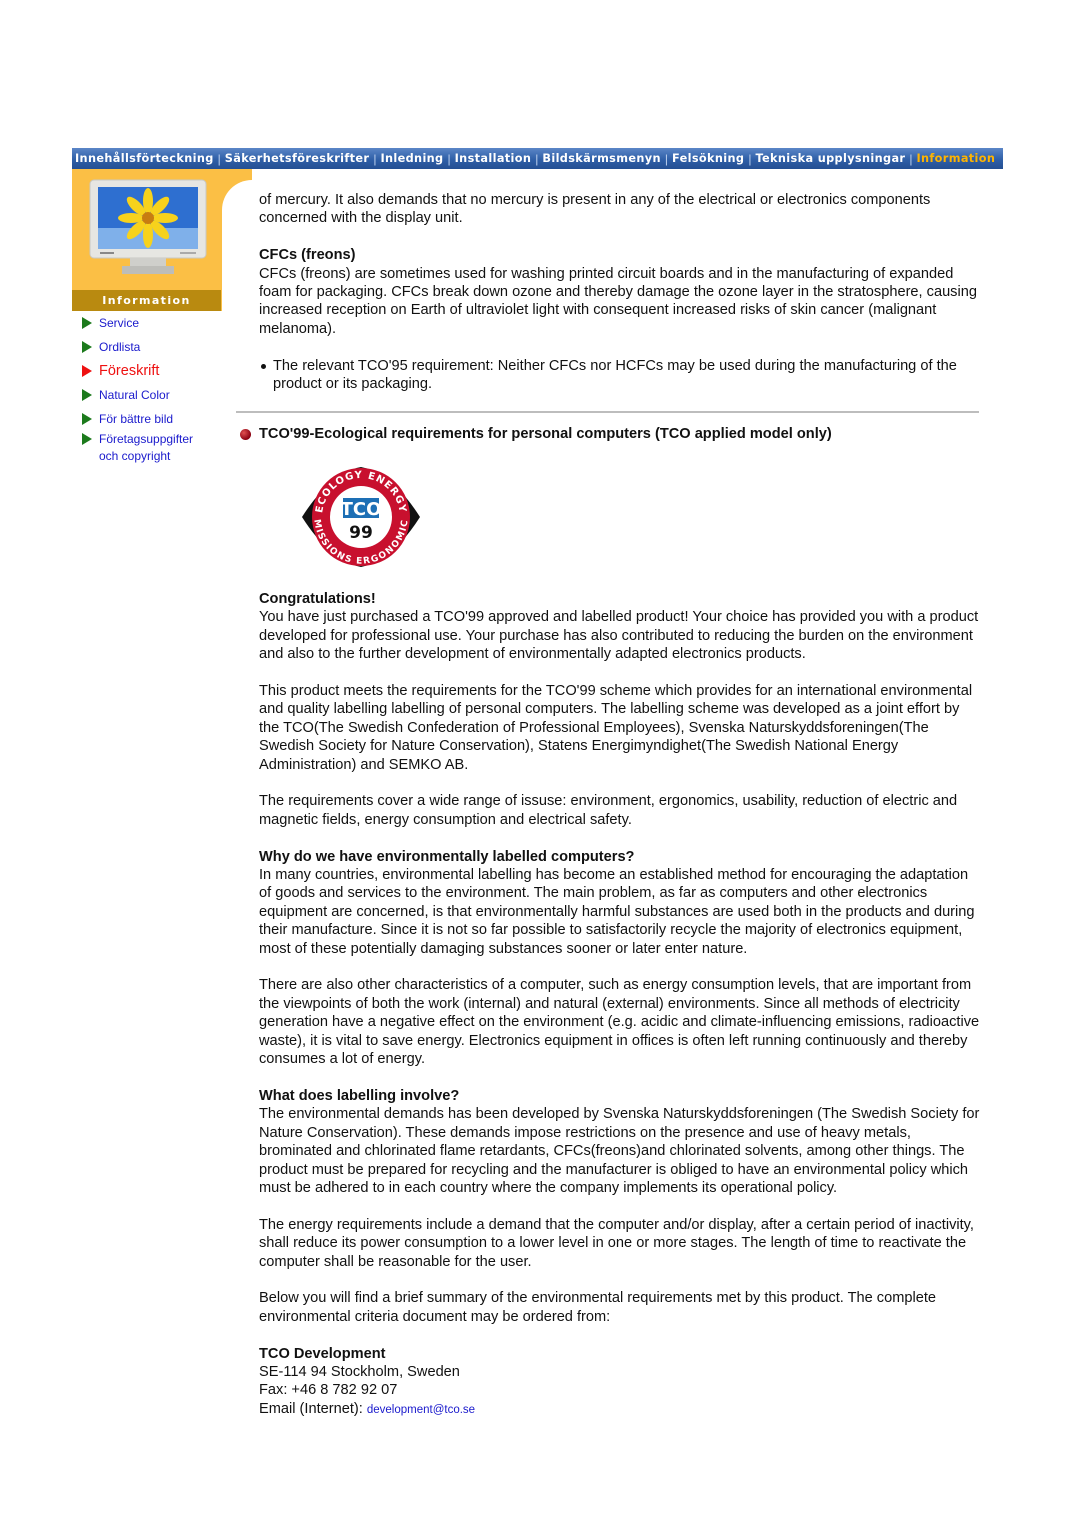 The height and width of the screenshot is (1528, 1080). What do you see at coordinates (493, 158) in the screenshot?
I see `nav-installation: Installation` at bounding box center [493, 158].